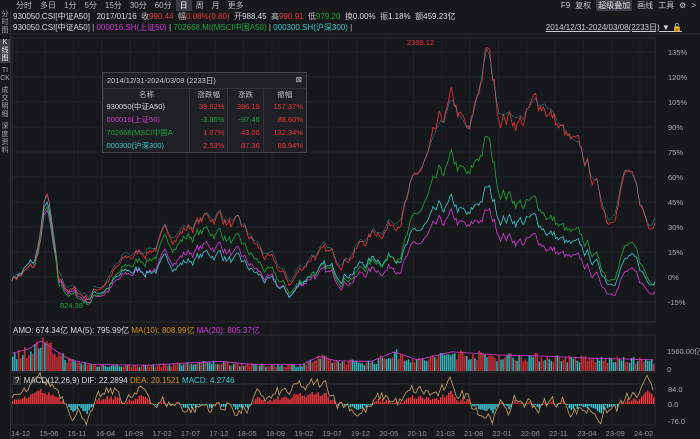 This screenshot has width=700, height=439. I want to click on close-icon: ⊠, so click(299, 80).